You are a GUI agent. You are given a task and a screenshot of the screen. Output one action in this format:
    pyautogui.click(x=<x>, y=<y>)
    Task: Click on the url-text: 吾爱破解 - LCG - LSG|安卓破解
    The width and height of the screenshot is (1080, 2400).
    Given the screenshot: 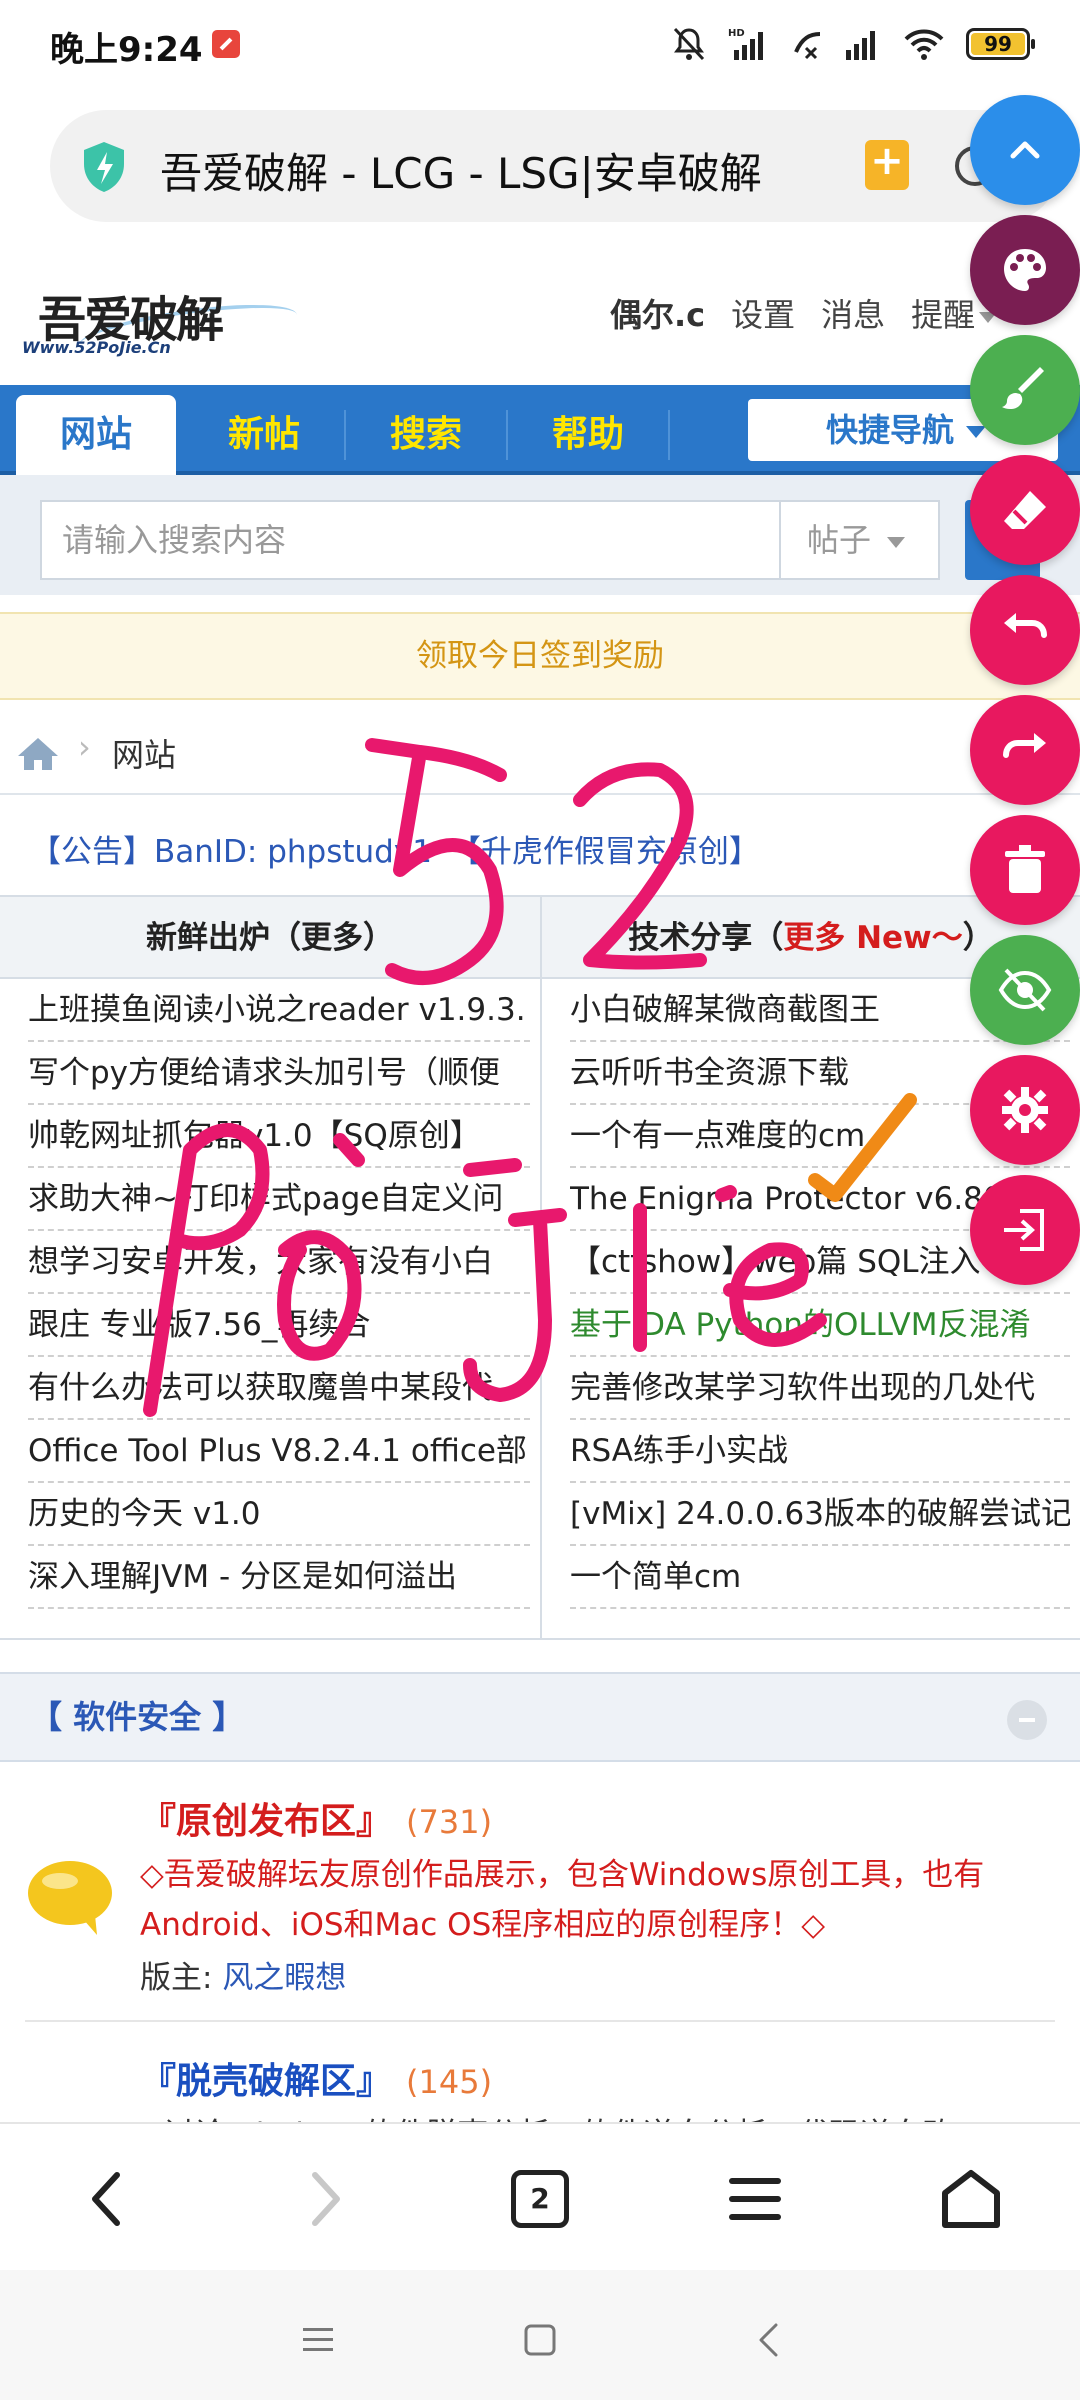 What is the action you would take?
    pyautogui.click(x=505, y=170)
    